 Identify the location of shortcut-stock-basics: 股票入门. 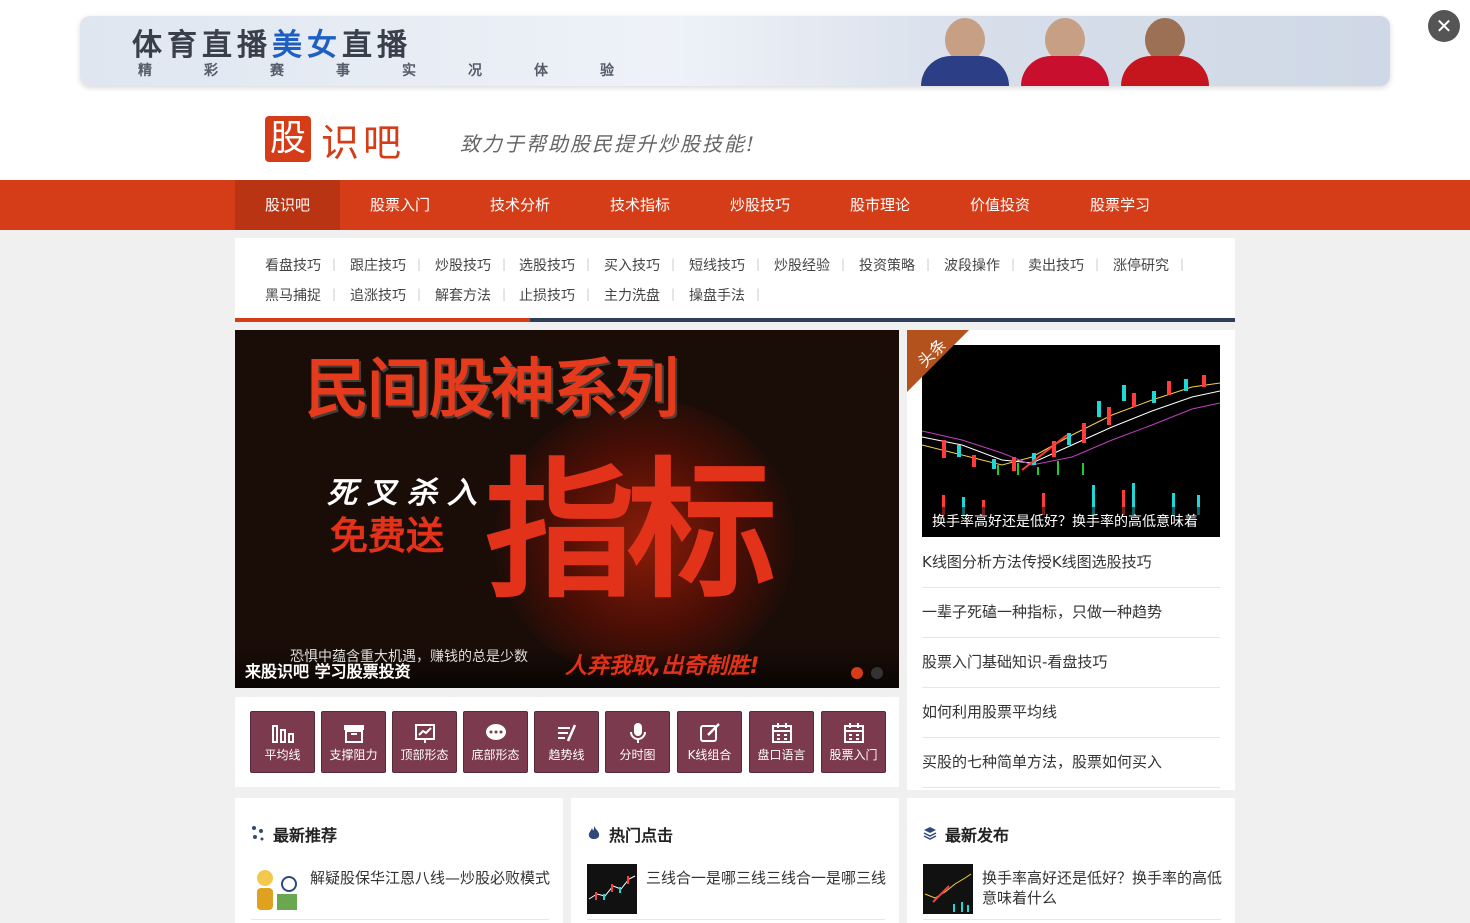
(853, 742).